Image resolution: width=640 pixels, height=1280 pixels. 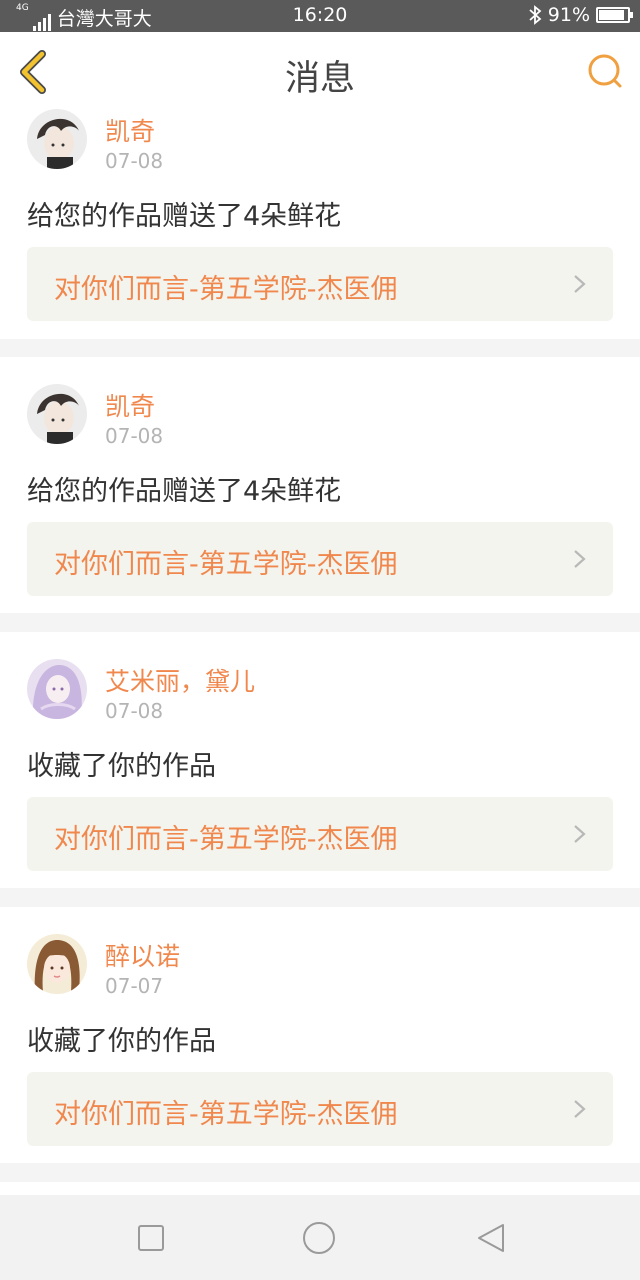 I want to click on search-button, so click(x=606, y=72).